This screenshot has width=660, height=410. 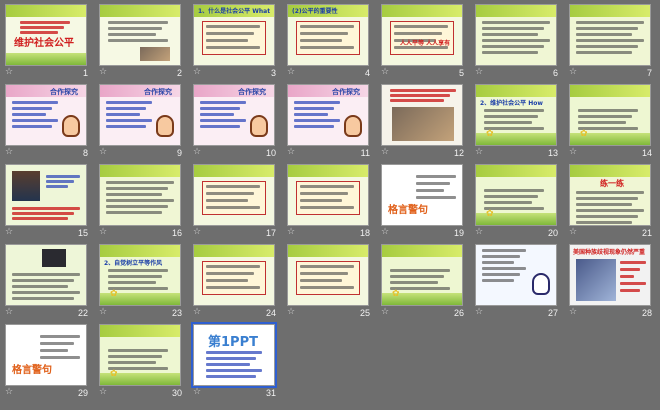 I want to click on slide-thumbnail-4: (2)公平的重要性 ☆ 4, so click(x=331, y=42).